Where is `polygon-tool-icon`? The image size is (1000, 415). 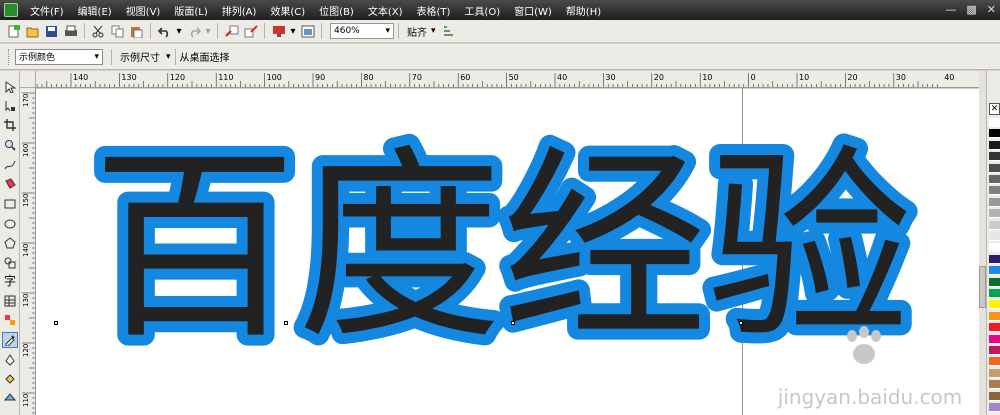 polygon-tool-icon is located at coordinates (10, 243).